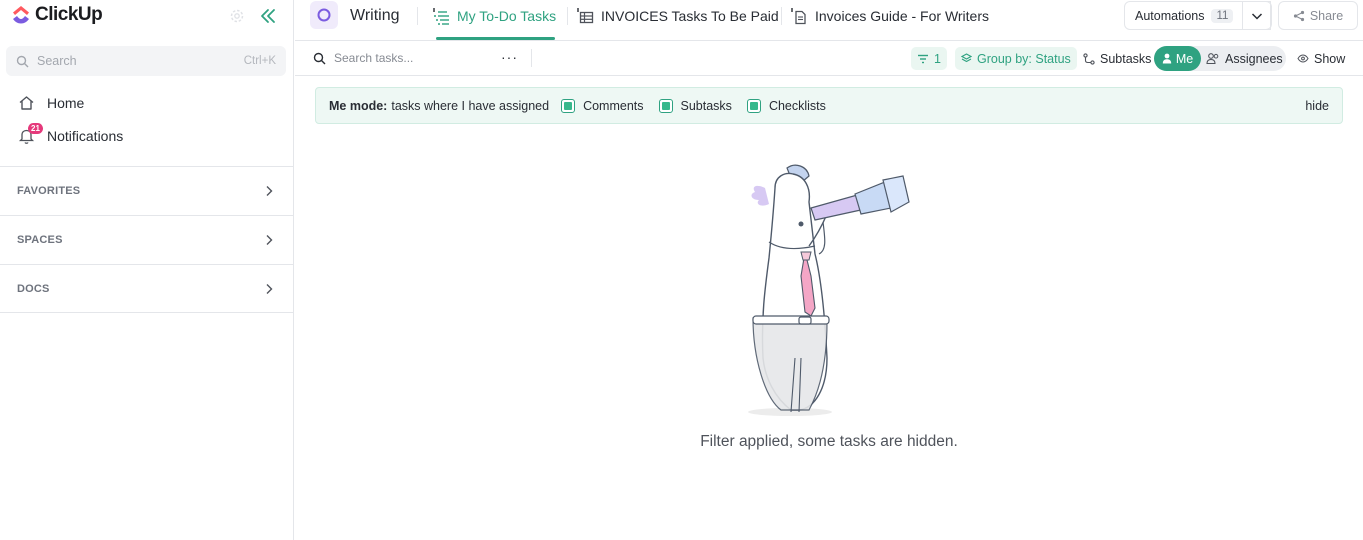  I want to click on search-placeholder: Search, so click(57, 61).